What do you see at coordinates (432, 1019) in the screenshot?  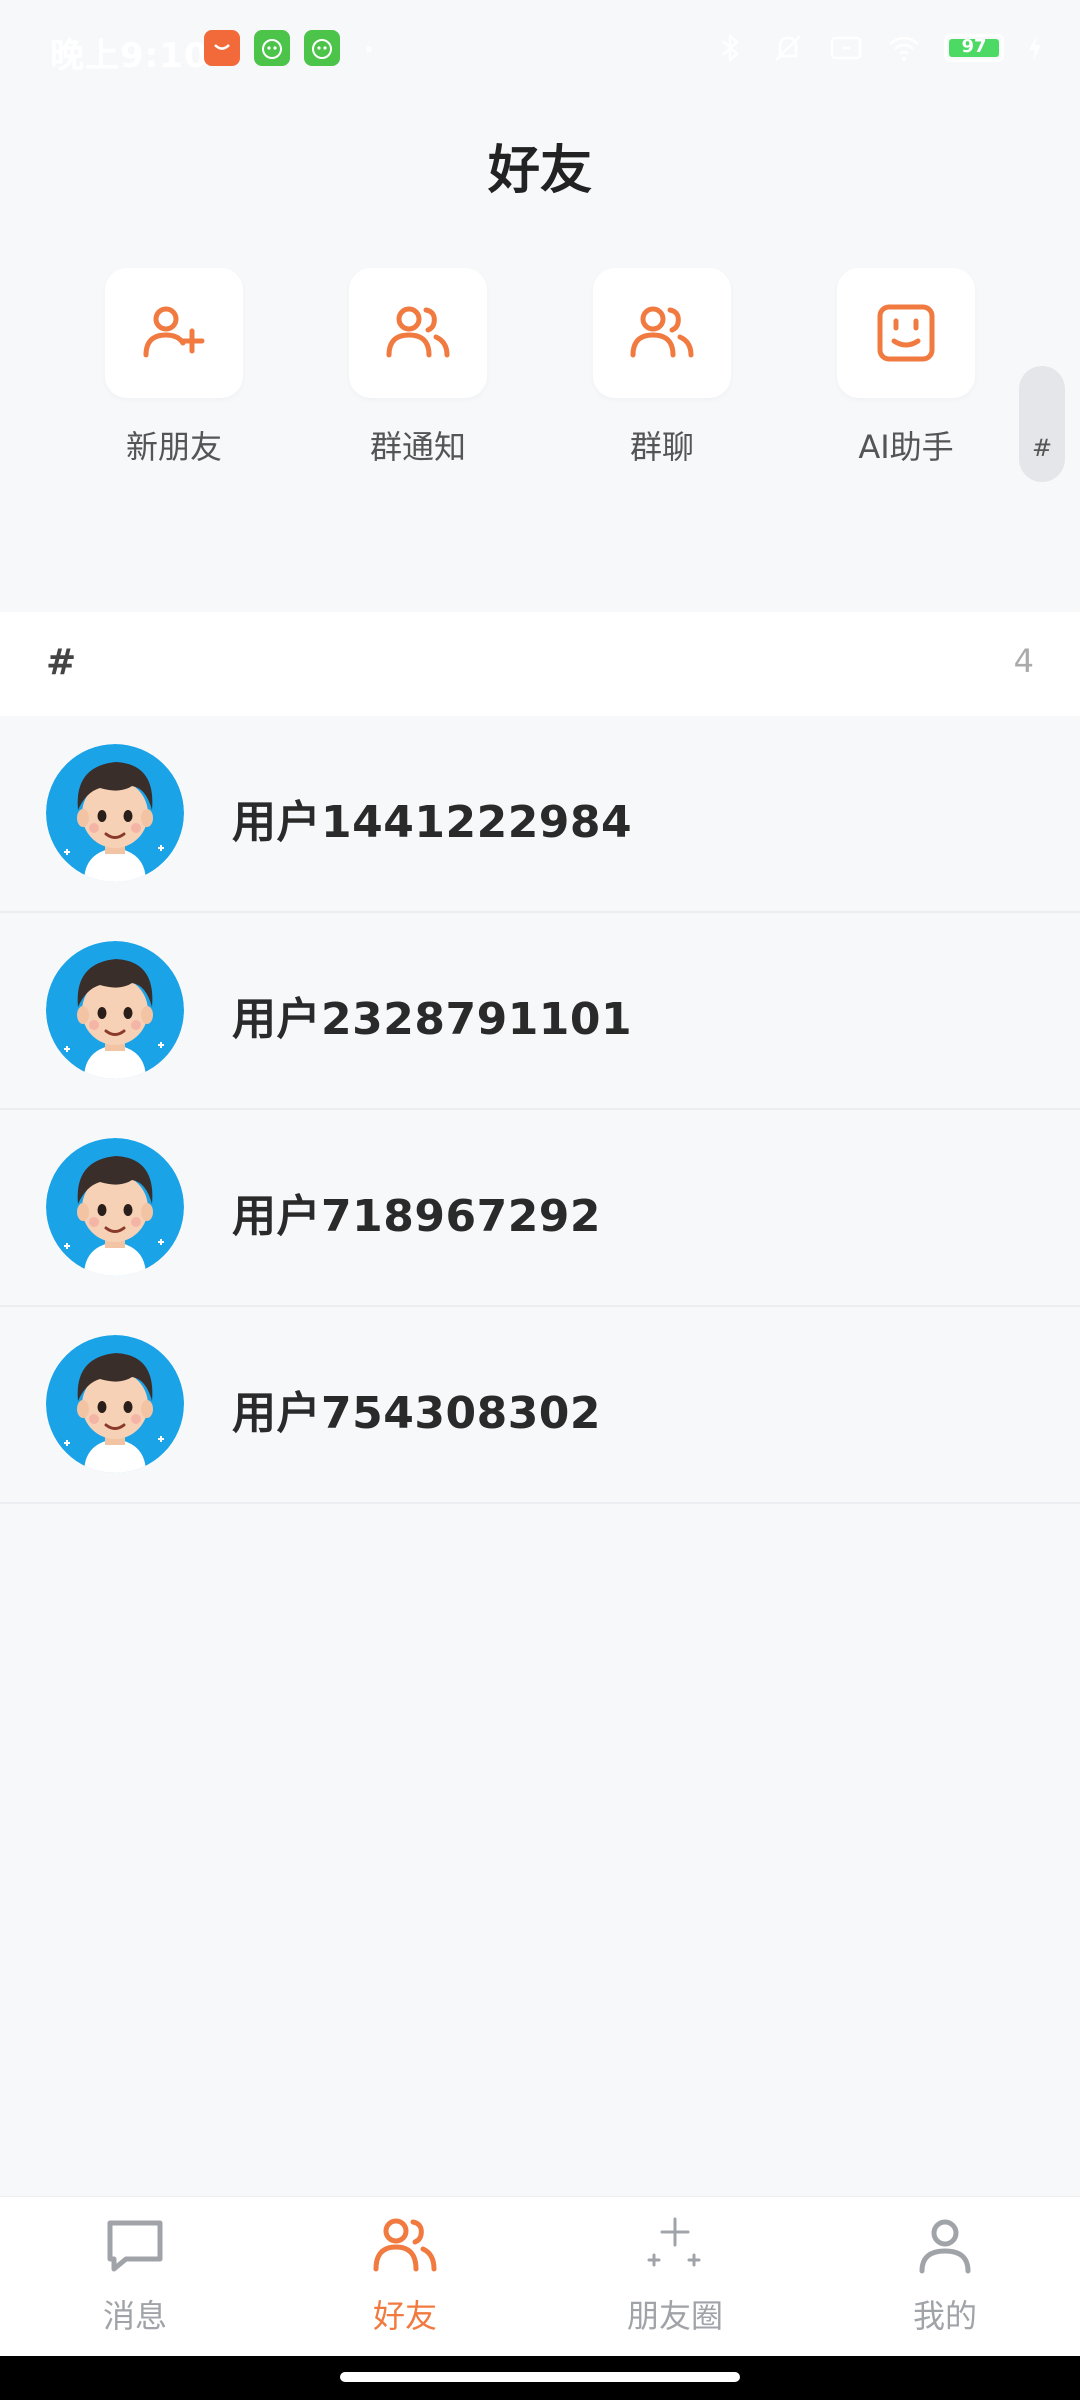 I see `friend-name: 用户2328791101` at bounding box center [432, 1019].